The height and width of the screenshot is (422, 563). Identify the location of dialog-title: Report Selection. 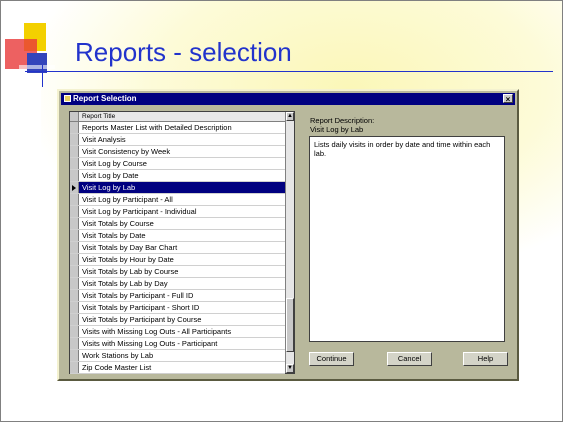
(105, 98).